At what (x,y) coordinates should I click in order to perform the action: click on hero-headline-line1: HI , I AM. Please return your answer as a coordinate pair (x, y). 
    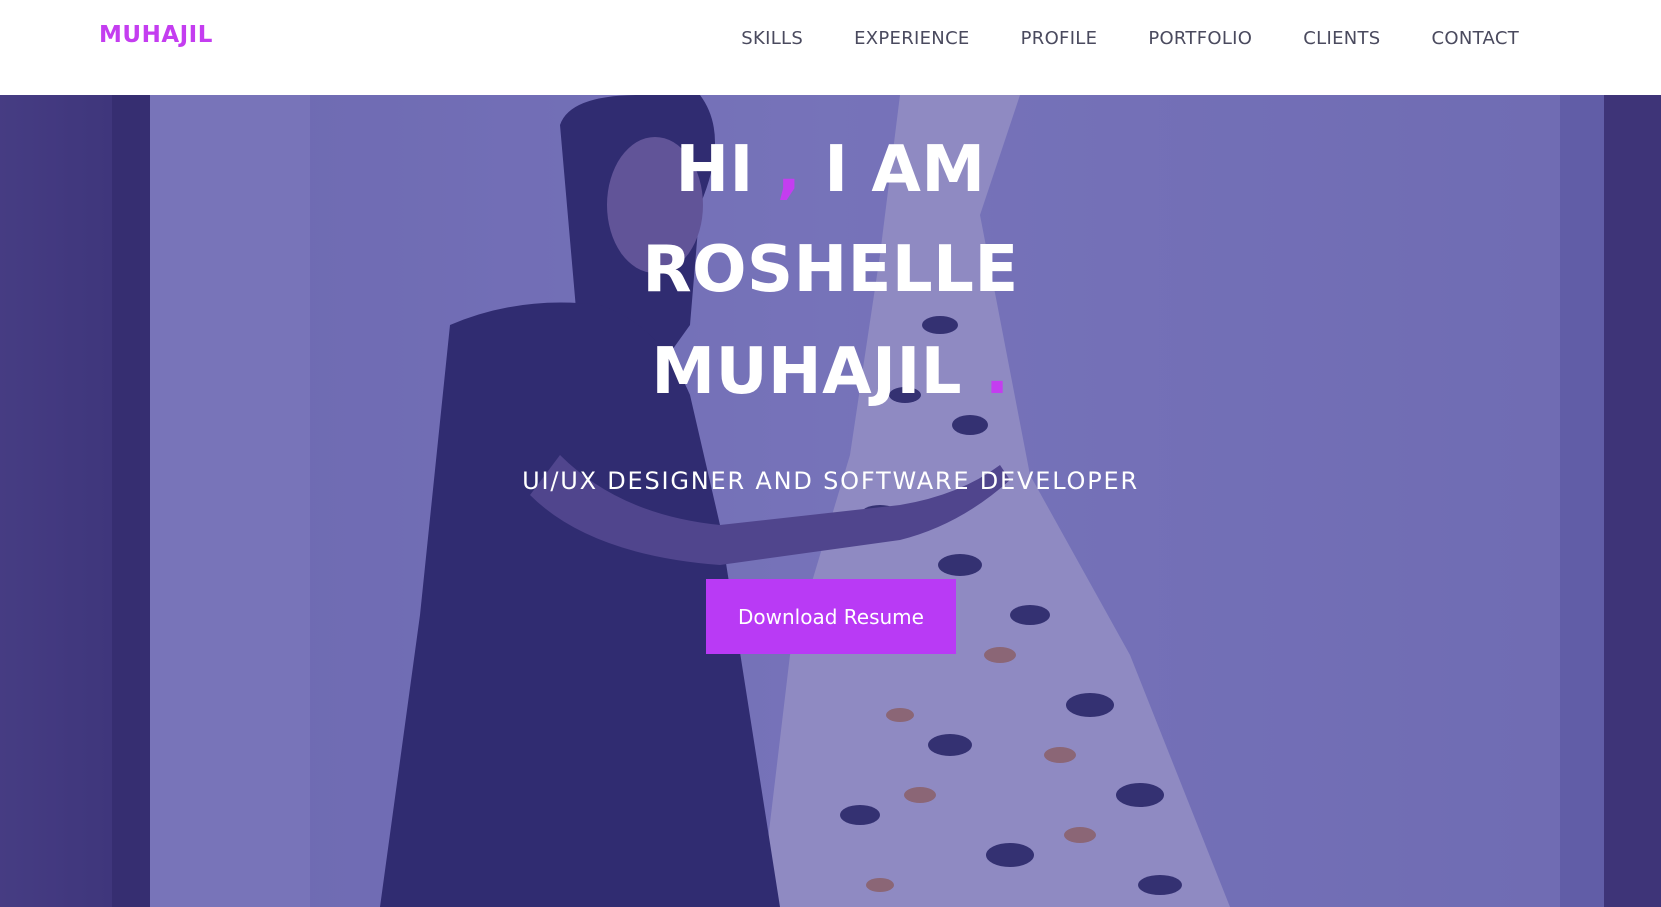
    Looking at the image, I should click on (830, 170).